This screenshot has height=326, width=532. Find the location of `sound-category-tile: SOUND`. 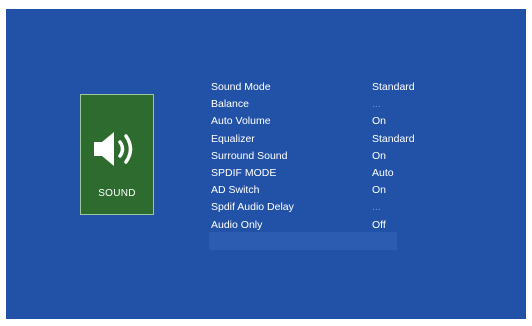

sound-category-tile: SOUND is located at coordinates (117, 154).